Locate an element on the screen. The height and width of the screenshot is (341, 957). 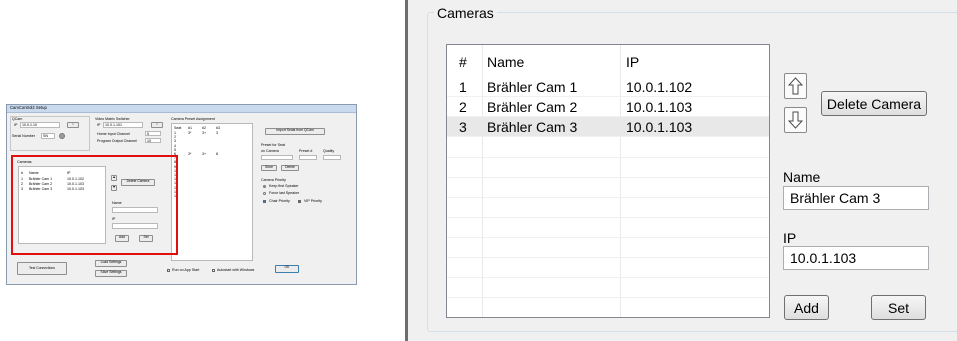
move-down-button is located at coordinates (795, 120).